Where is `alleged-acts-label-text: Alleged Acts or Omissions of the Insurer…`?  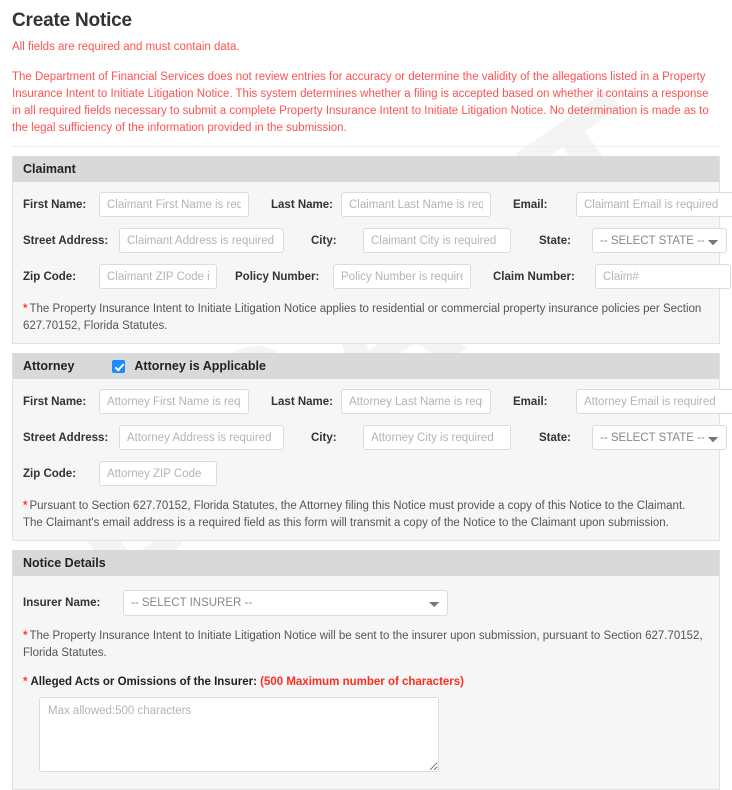
alleged-acts-label-text: Alleged Acts or Omissions of the Insurer… is located at coordinates (143, 682).